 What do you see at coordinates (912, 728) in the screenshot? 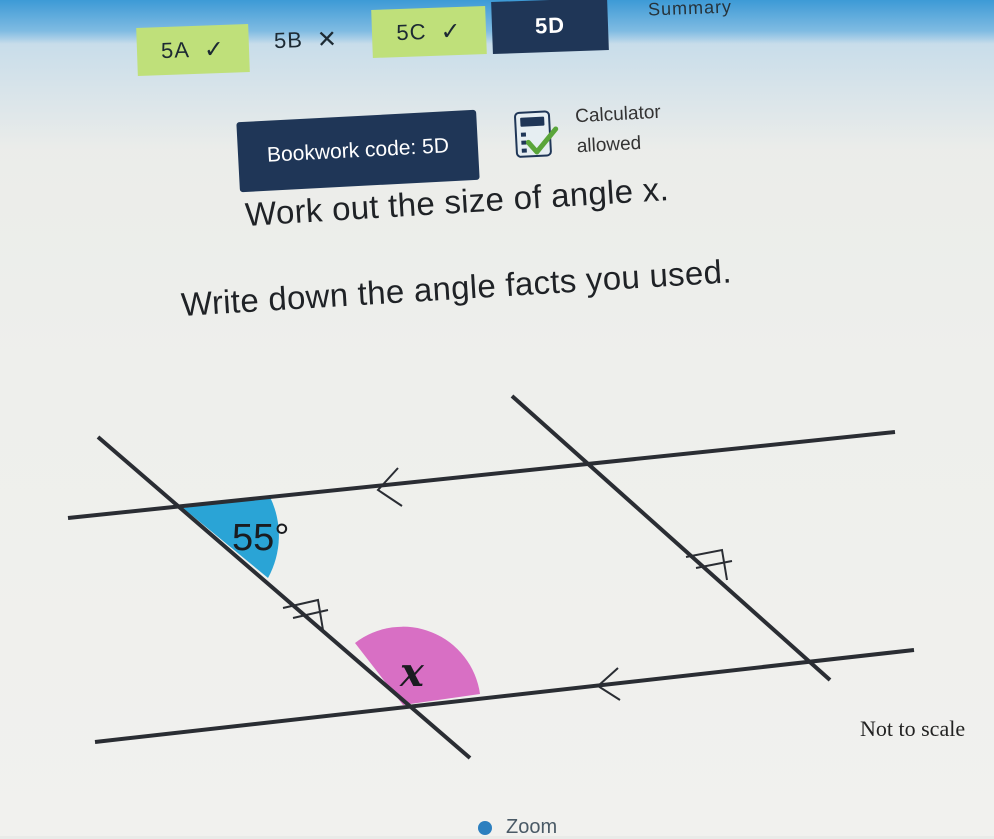
I see `not-to-scale-note: Not to scale` at bounding box center [912, 728].